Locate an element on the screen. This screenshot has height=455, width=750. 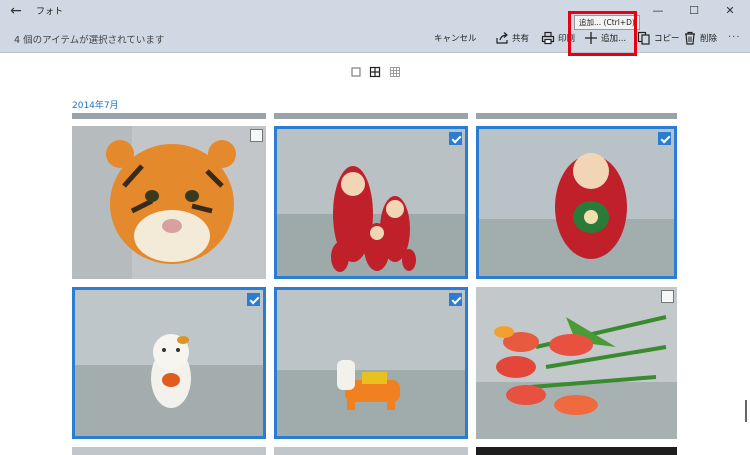
toy-horse-image is located at coordinates (371, 363).